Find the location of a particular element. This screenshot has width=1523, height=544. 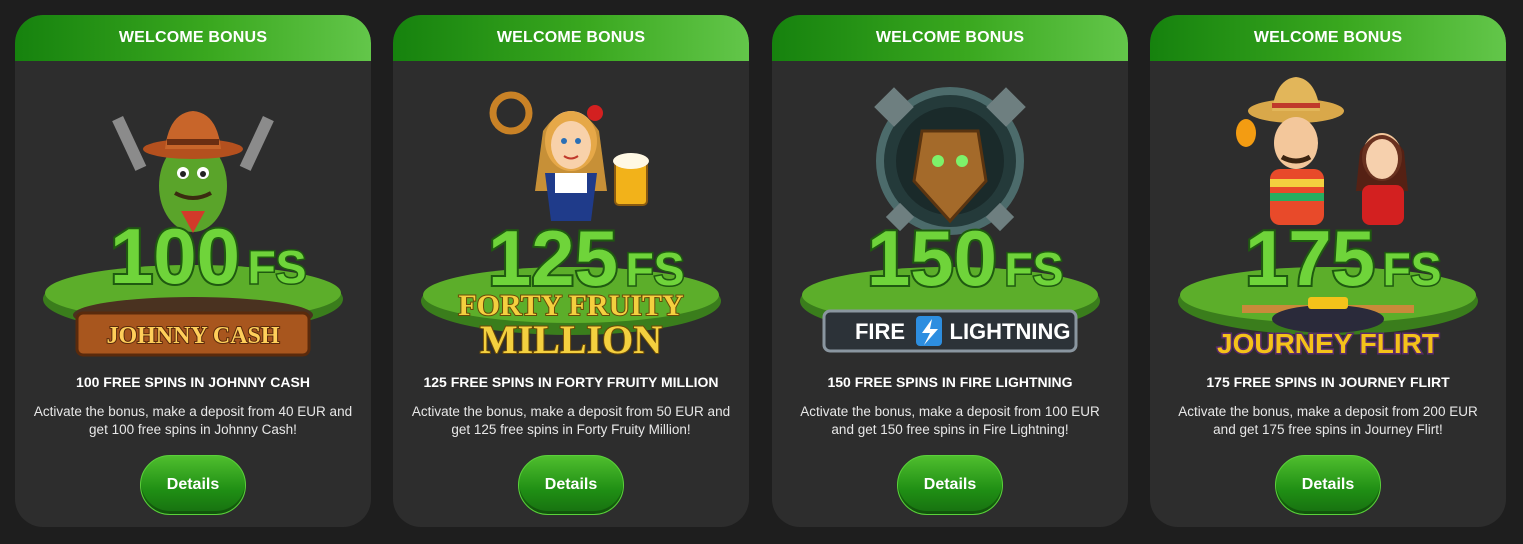

game-art-forty-fruity-million: 125 FS FORTY FRUITY MILLION is located at coordinates (571, 211).